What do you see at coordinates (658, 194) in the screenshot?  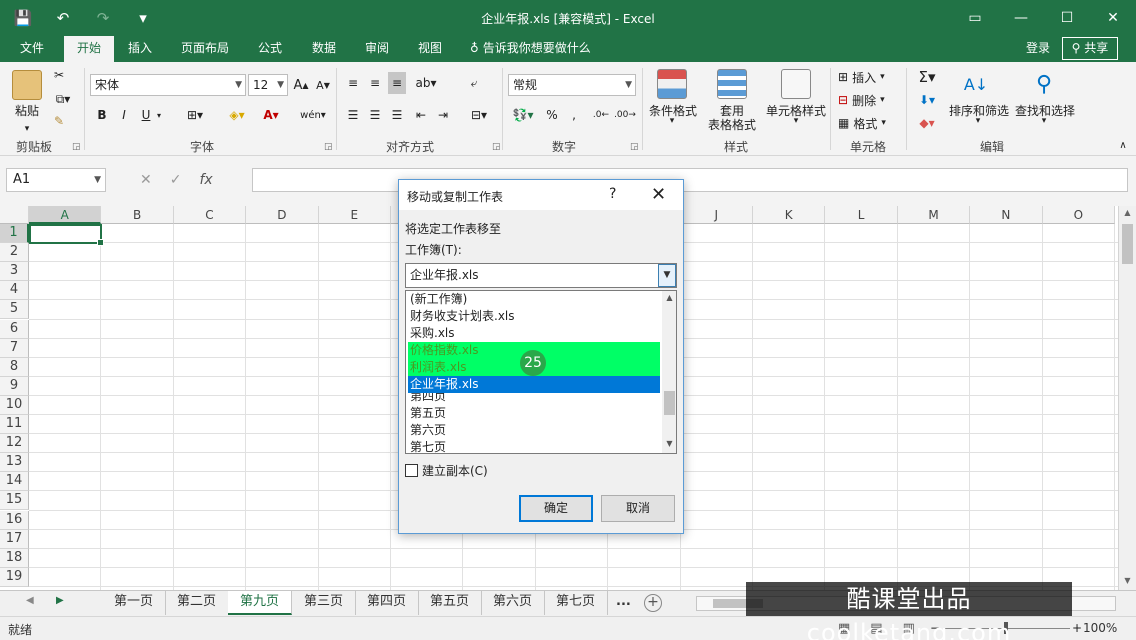 I see `close-icon: ✕` at bounding box center [658, 194].